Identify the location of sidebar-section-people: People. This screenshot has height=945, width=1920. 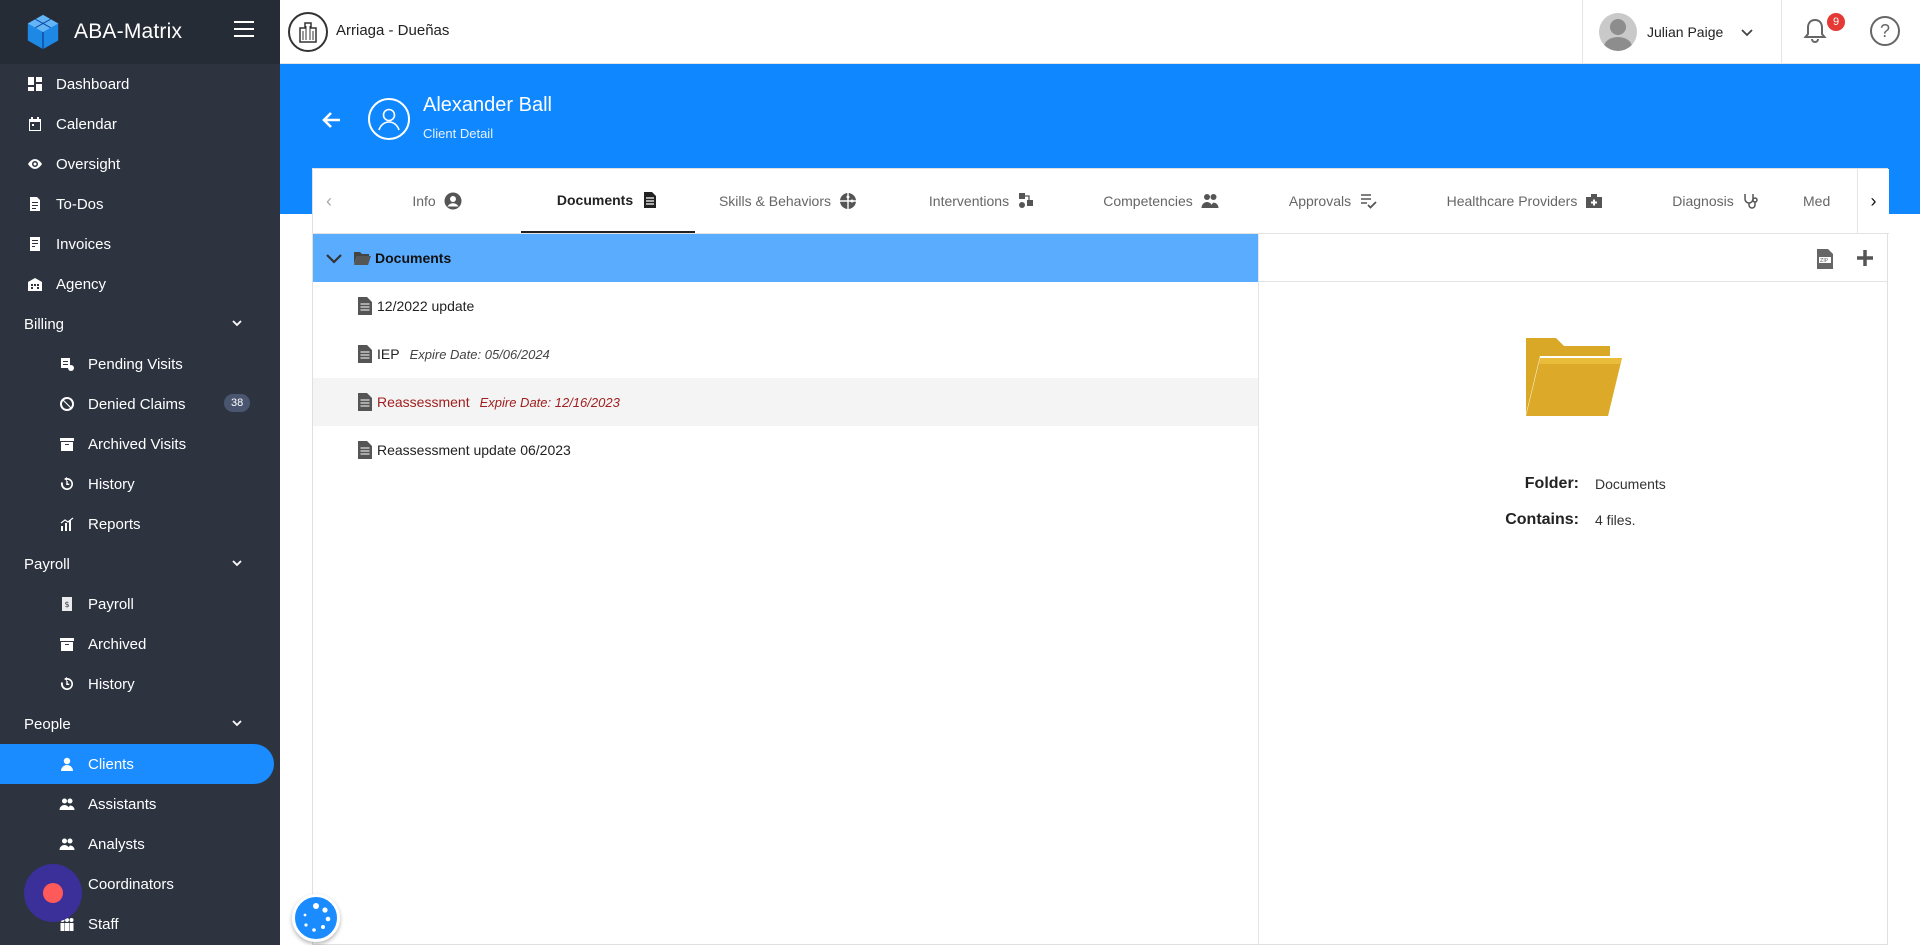
(140, 724).